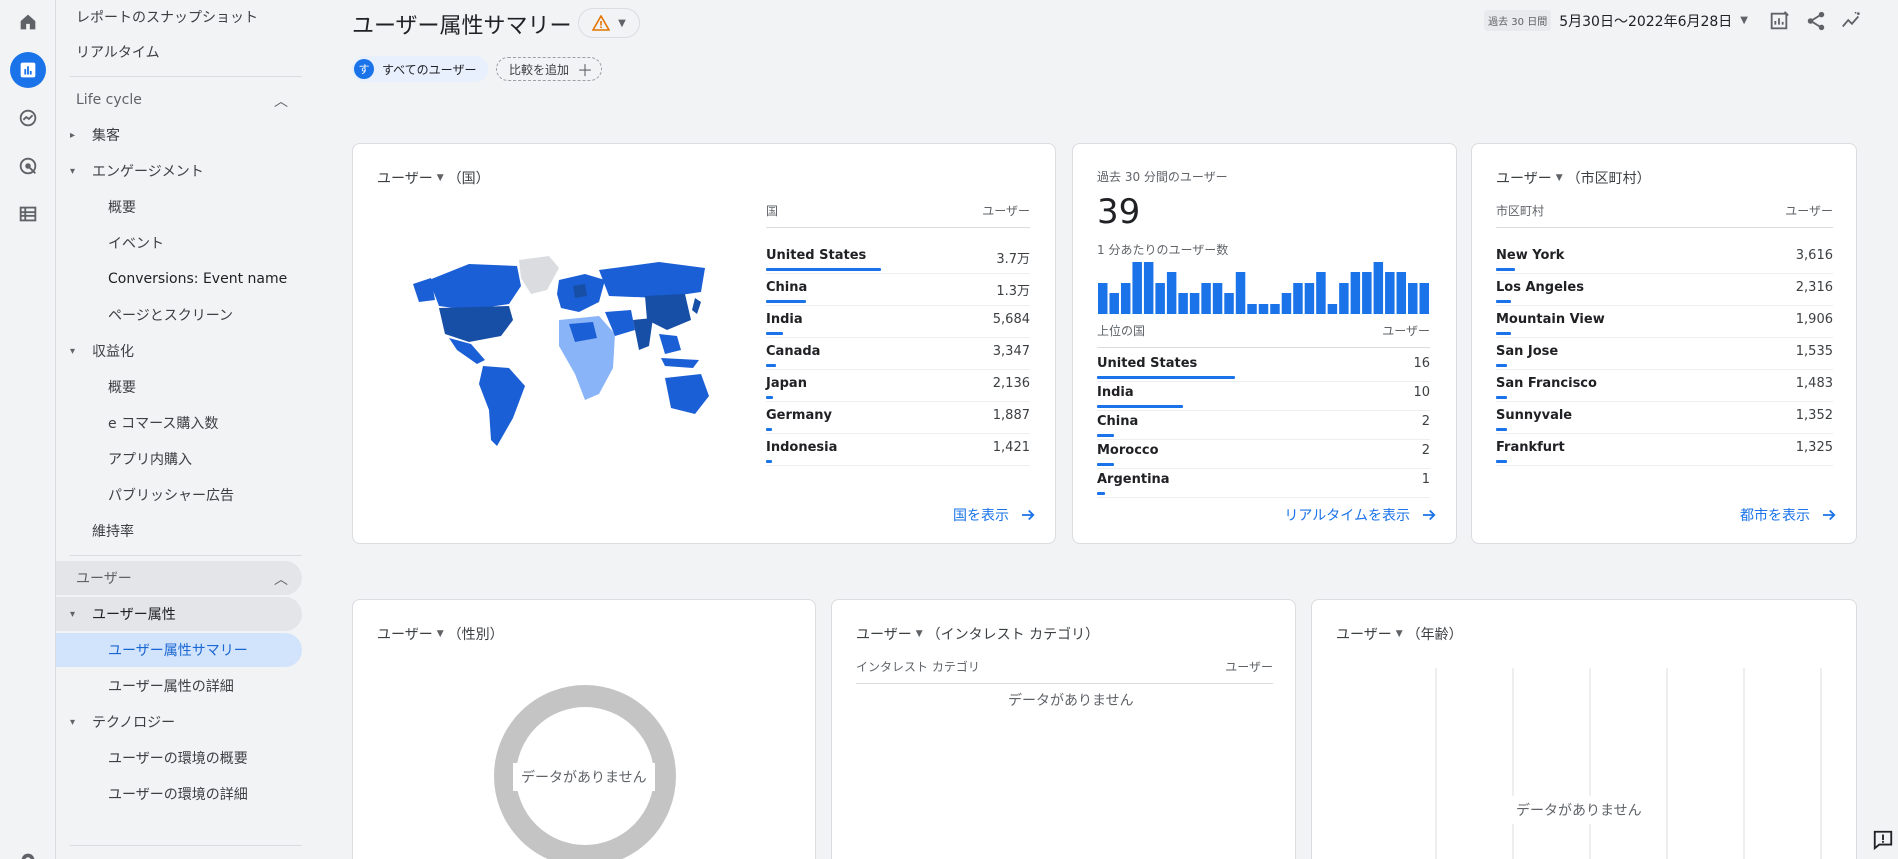 This screenshot has width=1898, height=859. Describe the element at coordinates (977, 634) in the screenshot. I see `interest-card-title: ユーザー ▼ （インタレスト カテゴリ）` at that location.